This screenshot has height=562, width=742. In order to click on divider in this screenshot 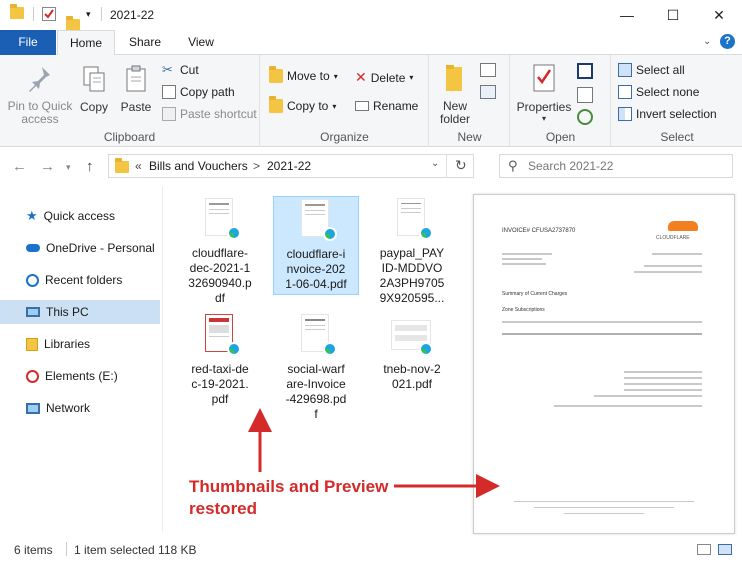, I will do `click(66, 549)`.